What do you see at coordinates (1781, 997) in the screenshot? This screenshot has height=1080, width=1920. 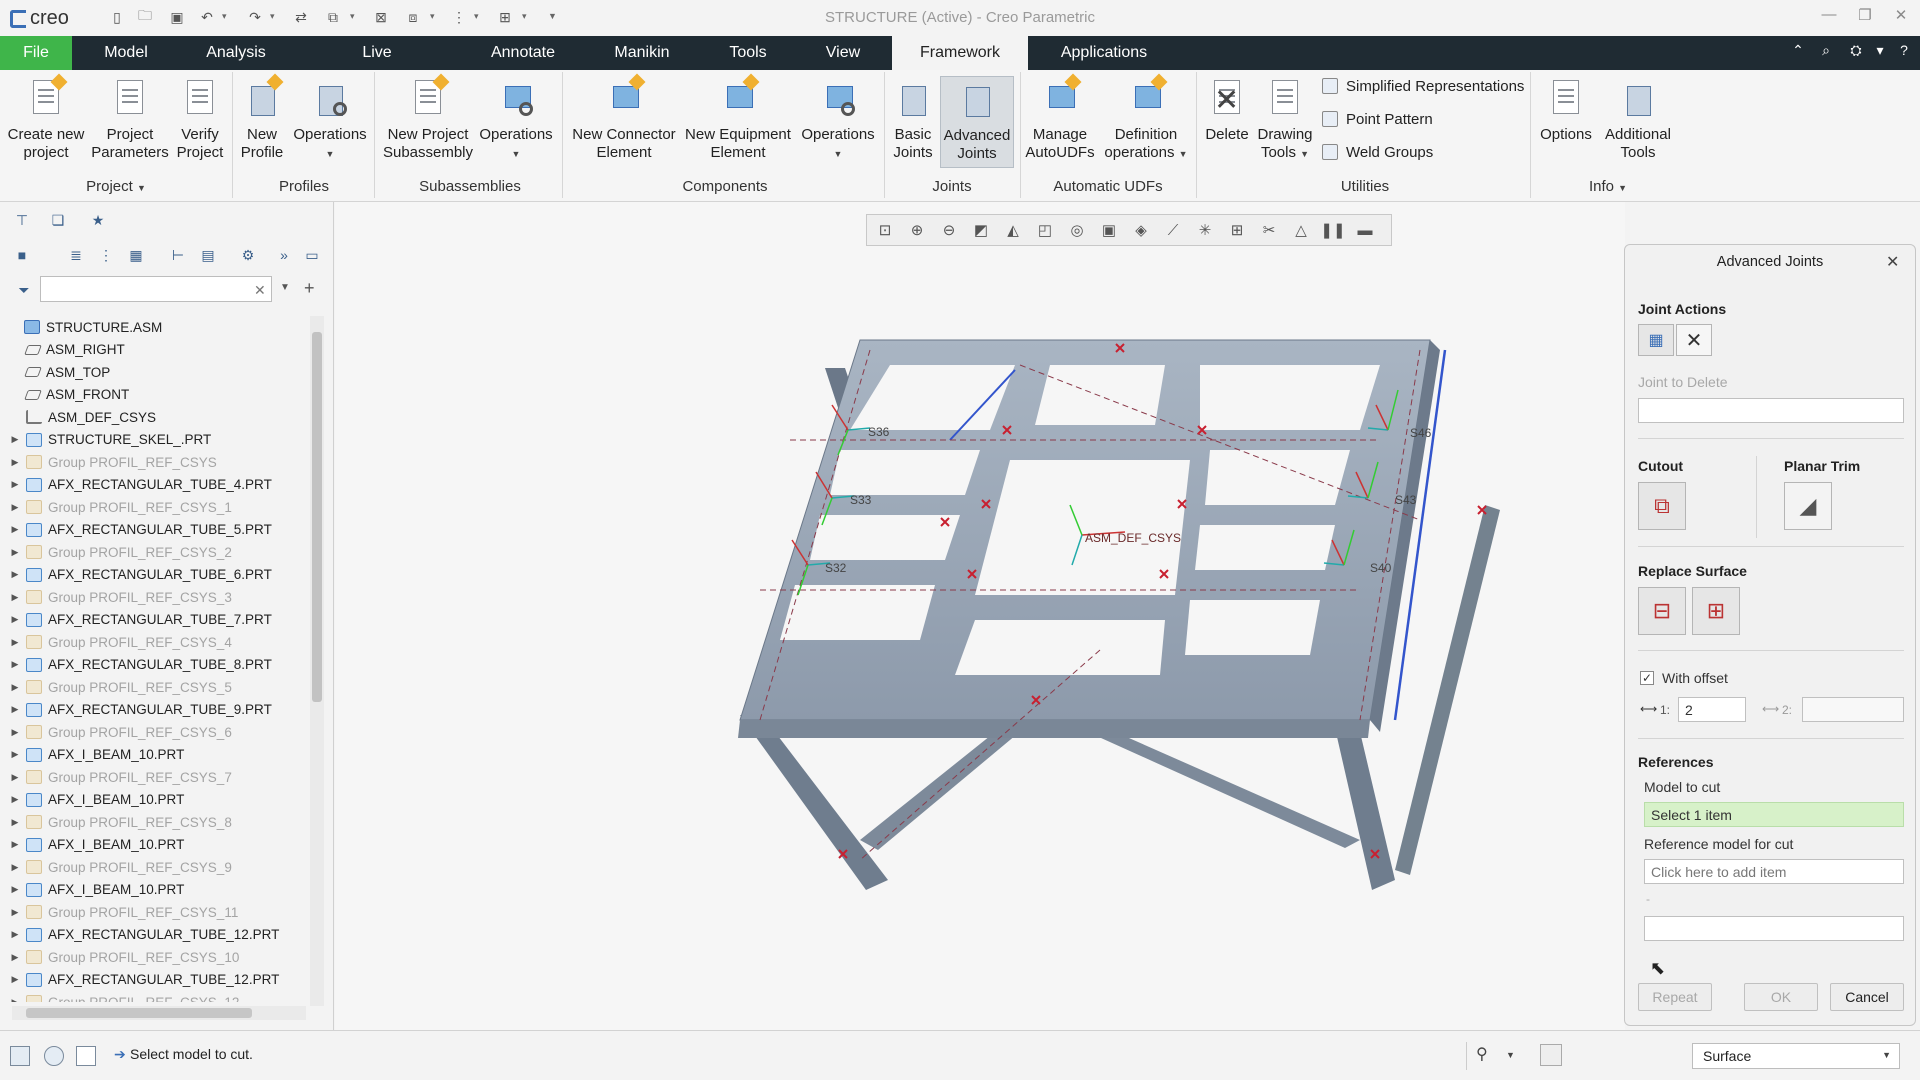 I see `ok-button: OK` at bounding box center [1781, 997].